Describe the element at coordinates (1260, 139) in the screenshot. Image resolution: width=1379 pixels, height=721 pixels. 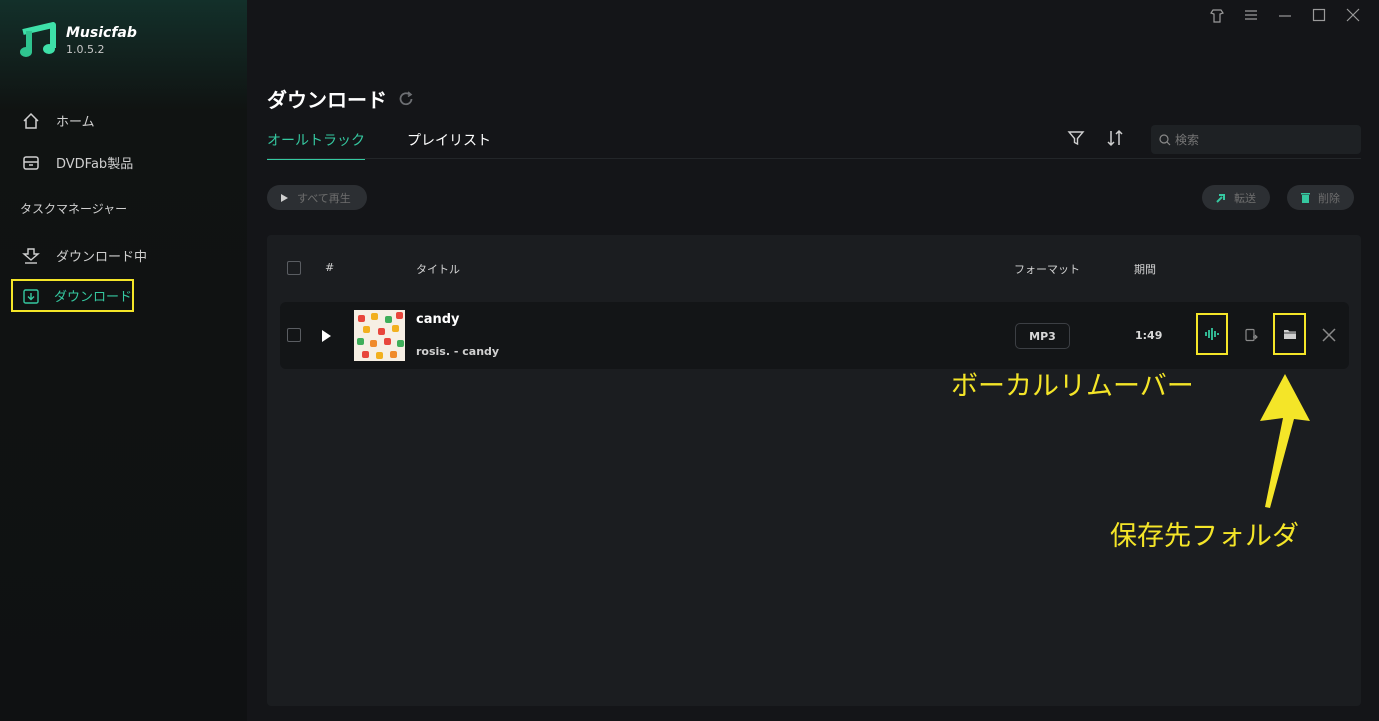
I see `search-input` at that location.